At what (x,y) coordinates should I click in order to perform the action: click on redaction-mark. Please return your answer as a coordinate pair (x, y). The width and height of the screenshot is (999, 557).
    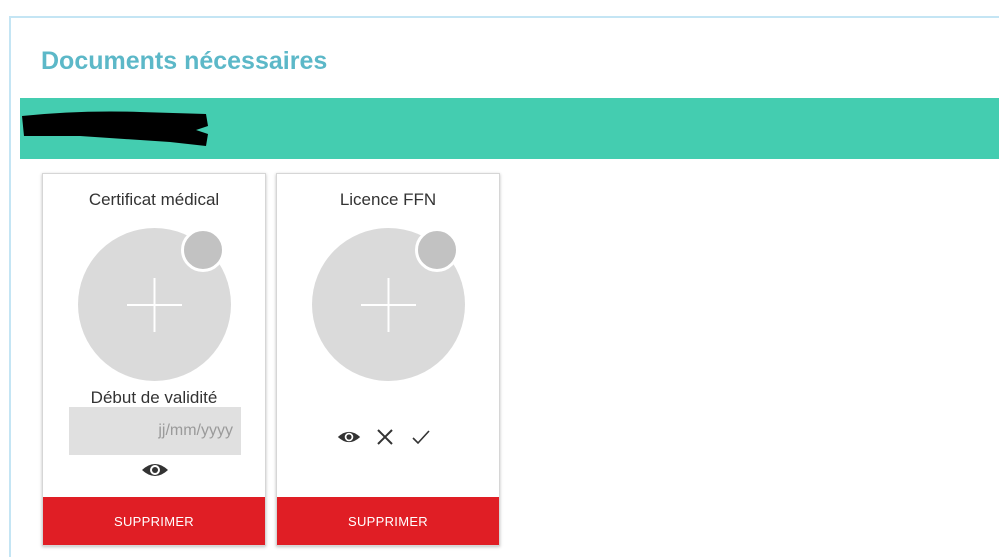
    Looking at the image, I should click on (115, 128).